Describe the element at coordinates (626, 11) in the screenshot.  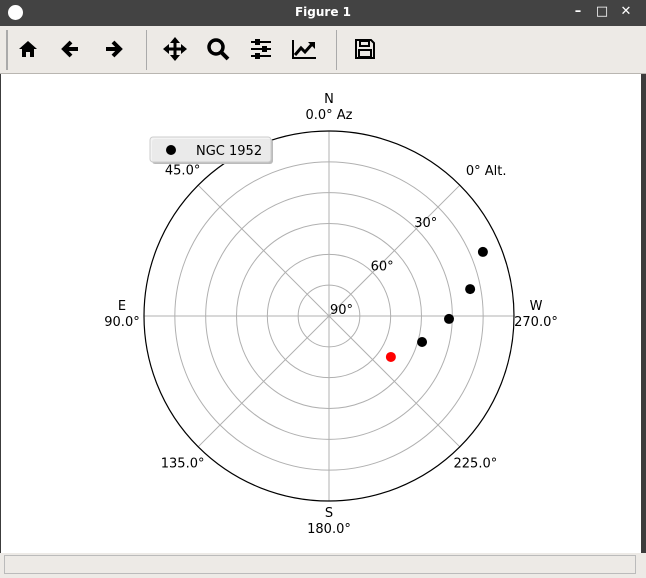
I see `close-button: ✕` at that location.